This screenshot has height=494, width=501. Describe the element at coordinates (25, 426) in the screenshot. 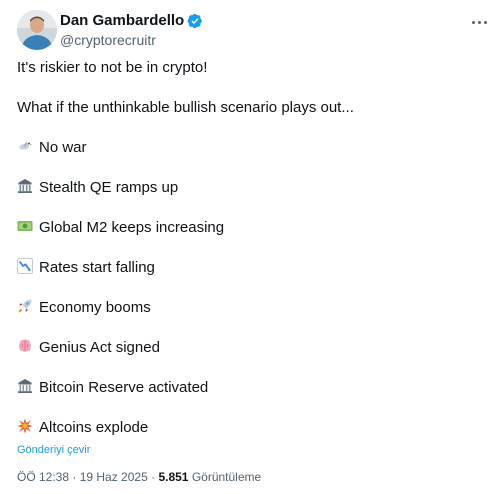

I see `collision-icon` at that location.